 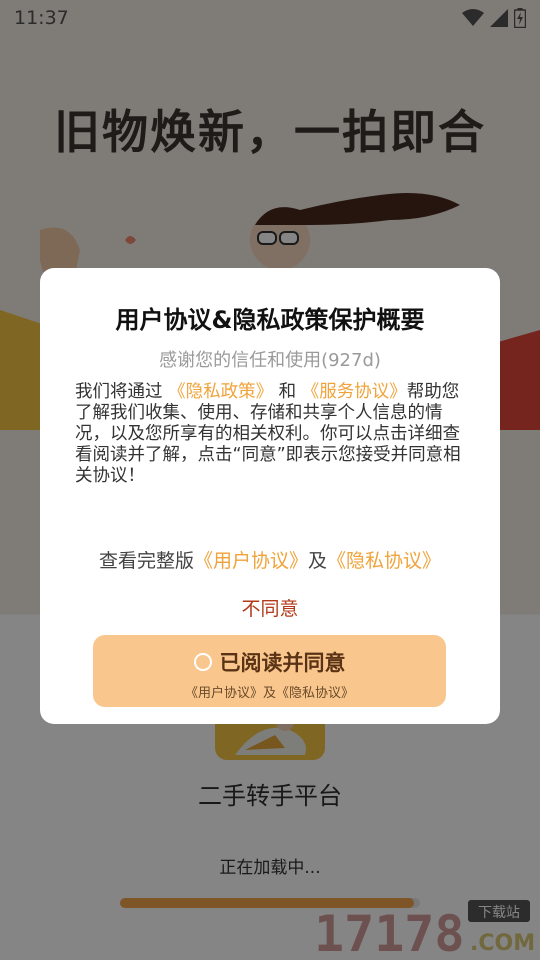 What do you see at coordinates (384, 561) in the screenshot?
I see `privacy-agreement-link: 《隐私协议》` at bounding box center [384, 561].